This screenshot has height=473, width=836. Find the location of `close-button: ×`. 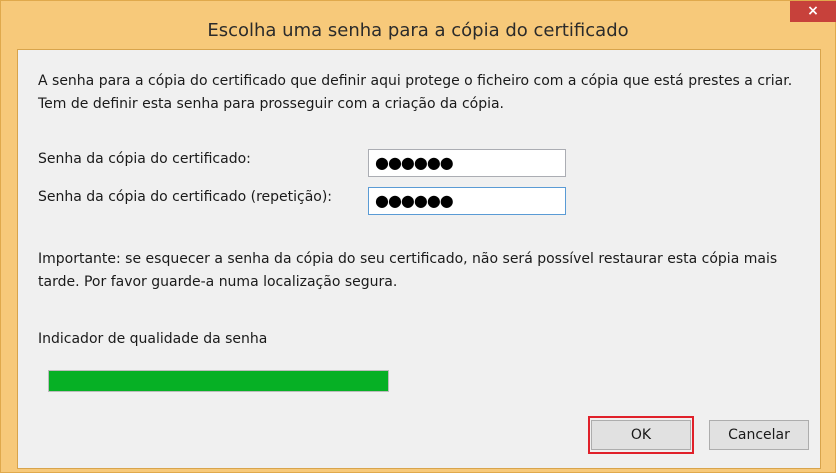

close-button: × is located at coordinates (813, 11).